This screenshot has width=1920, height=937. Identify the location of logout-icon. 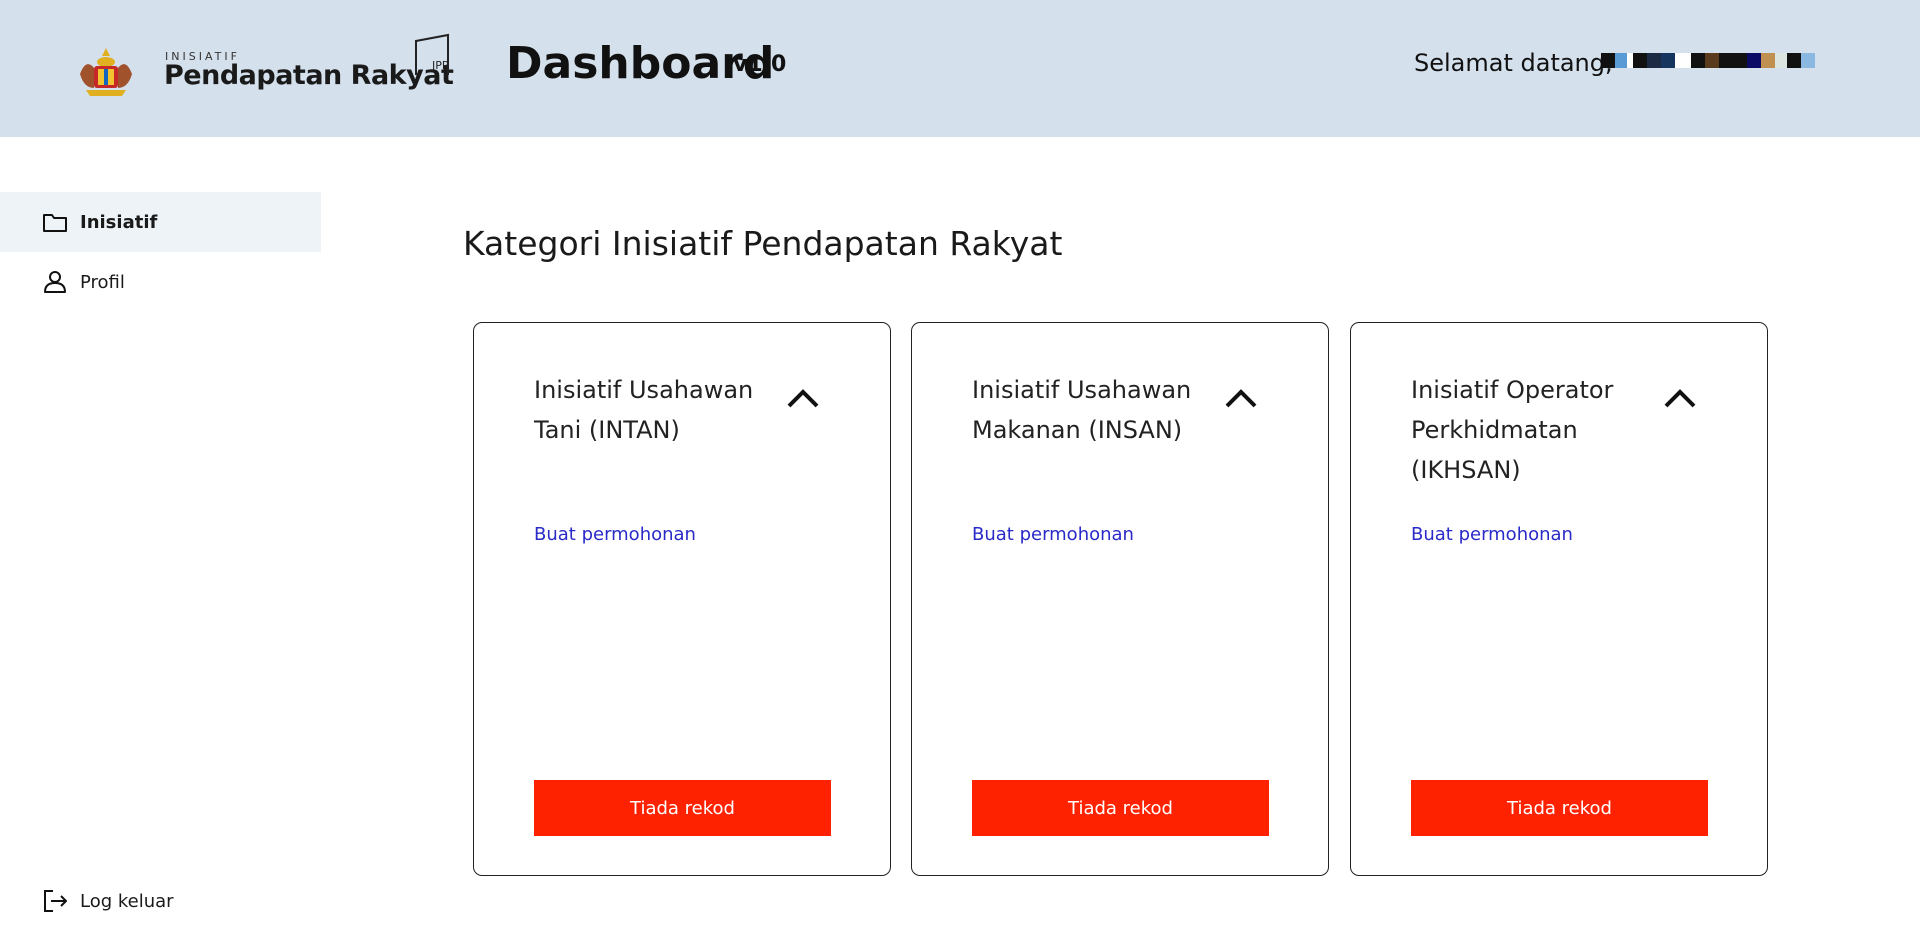
(55, 901).